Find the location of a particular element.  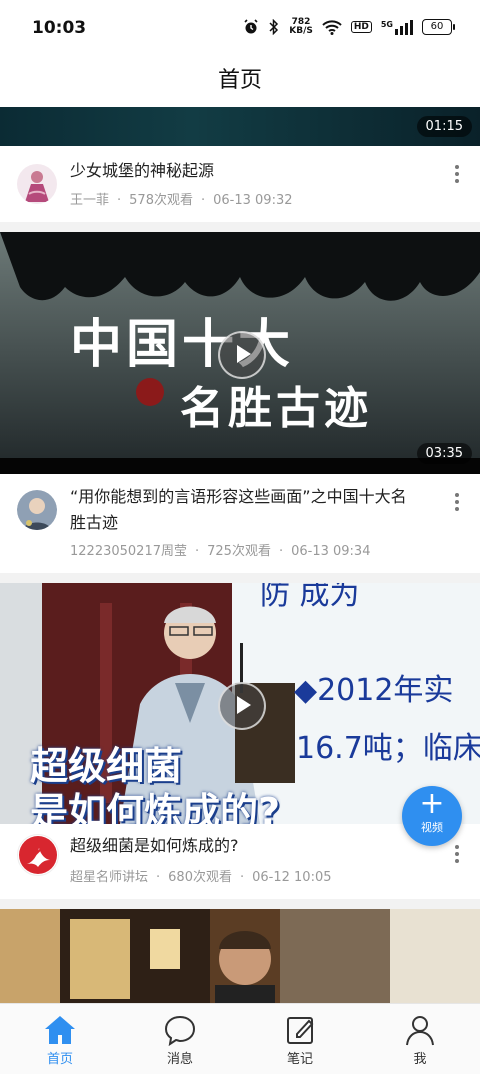

publish-time: 06-13 09:32 is located at coordinates (253, 200).